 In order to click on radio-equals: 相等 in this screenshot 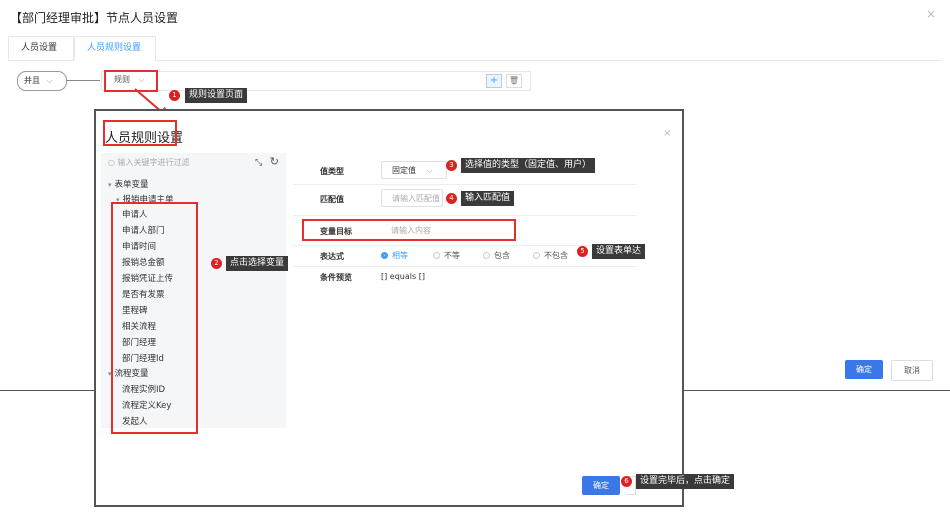, I will do `click(394, 255)`.